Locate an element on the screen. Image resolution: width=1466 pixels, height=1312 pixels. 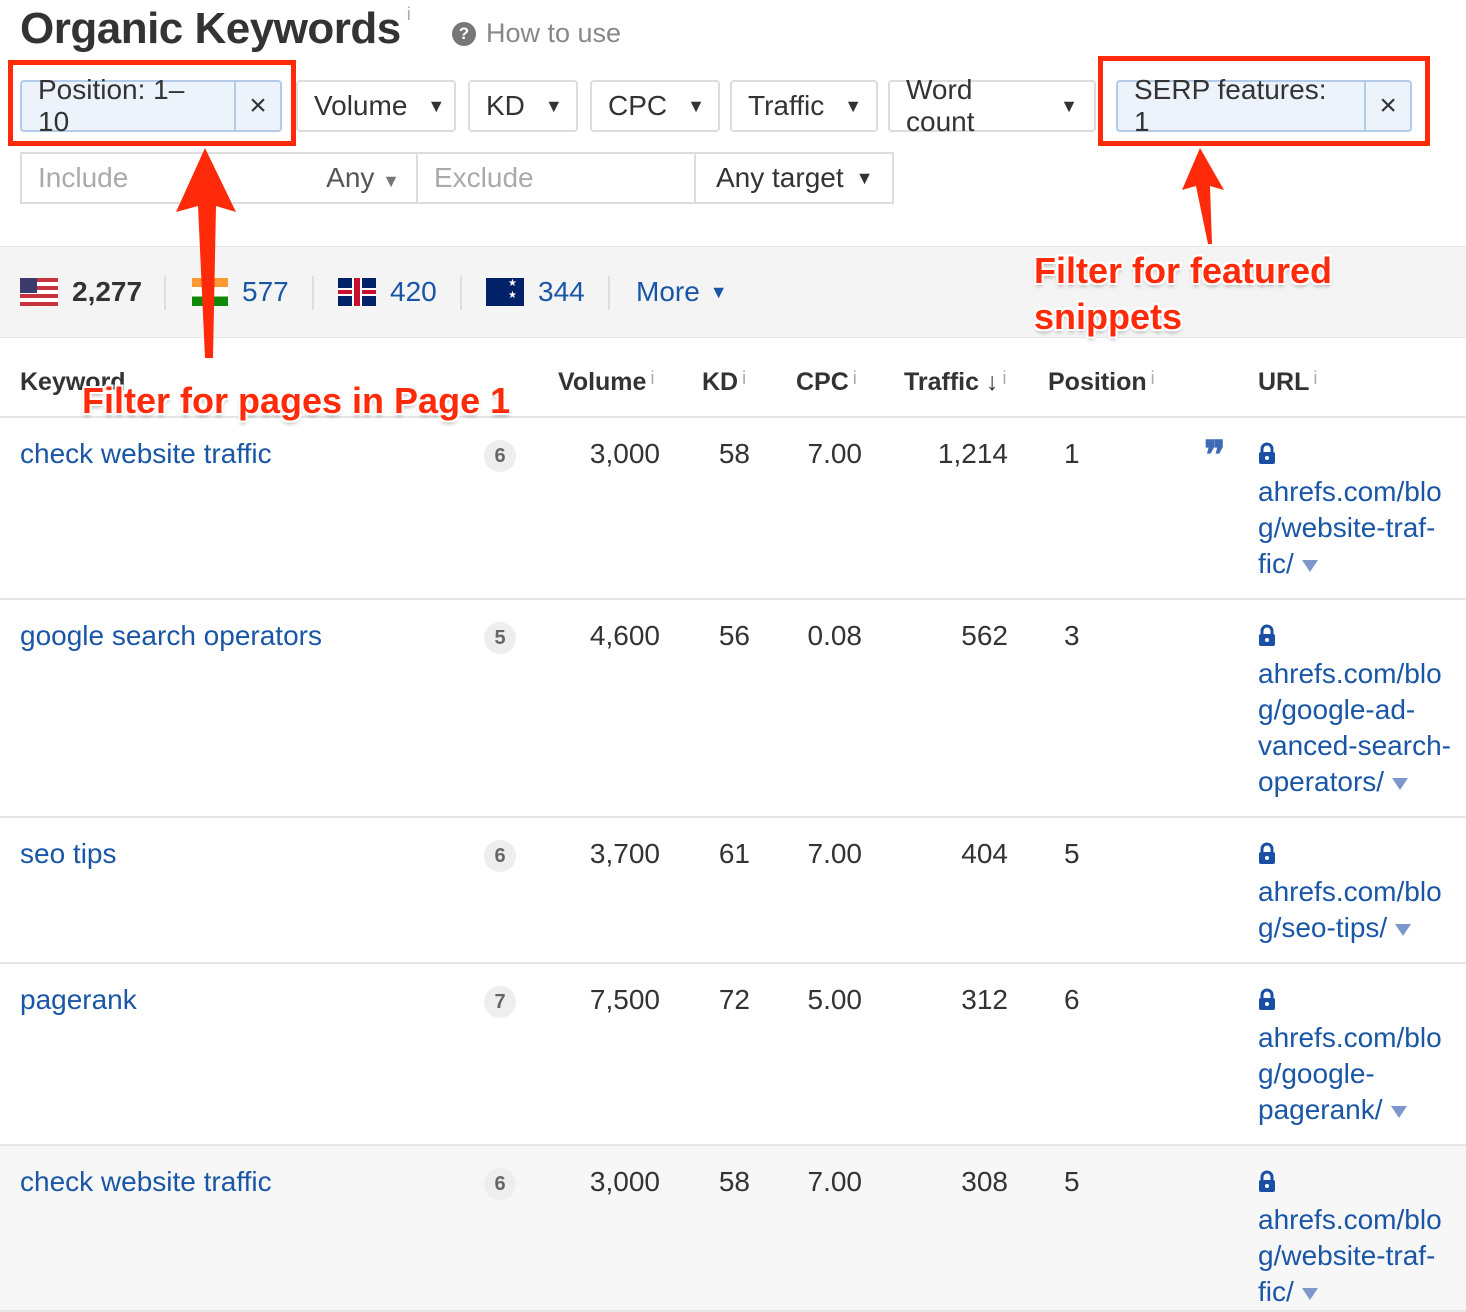
cpc-filter: CPC ▼ is located at coordinates (655, 106).